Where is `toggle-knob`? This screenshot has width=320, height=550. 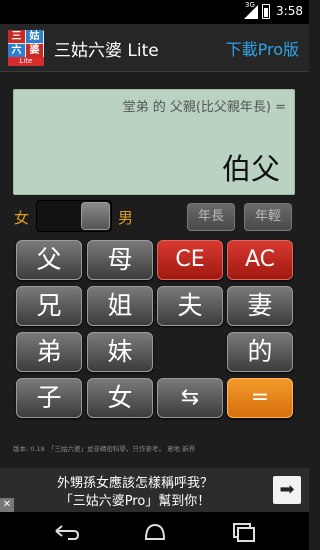 toggle-knob is located at coordinates (95, 216).